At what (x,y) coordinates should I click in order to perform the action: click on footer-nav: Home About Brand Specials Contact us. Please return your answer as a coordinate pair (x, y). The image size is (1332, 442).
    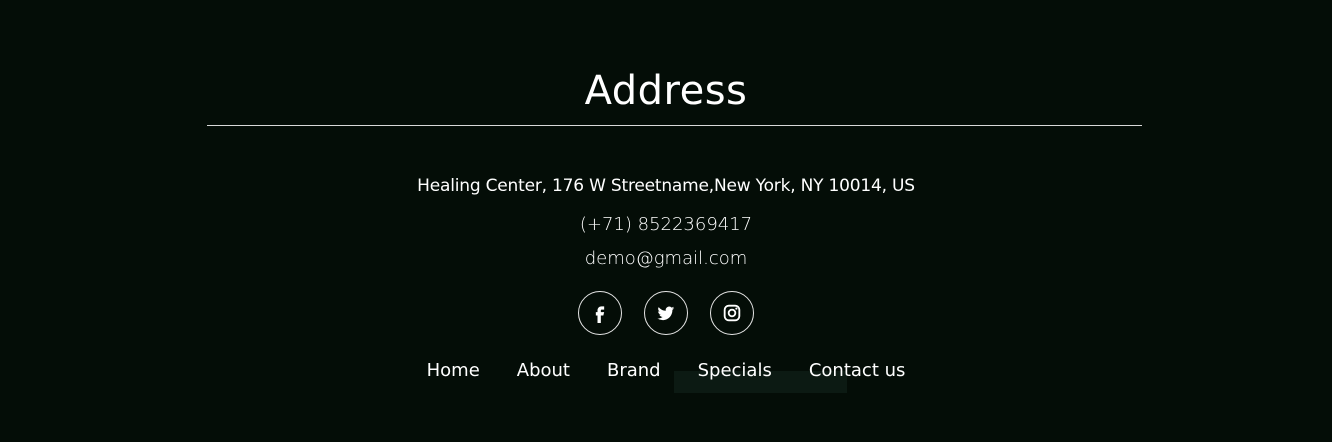
    Looking at the image, I should click on (666, 372).